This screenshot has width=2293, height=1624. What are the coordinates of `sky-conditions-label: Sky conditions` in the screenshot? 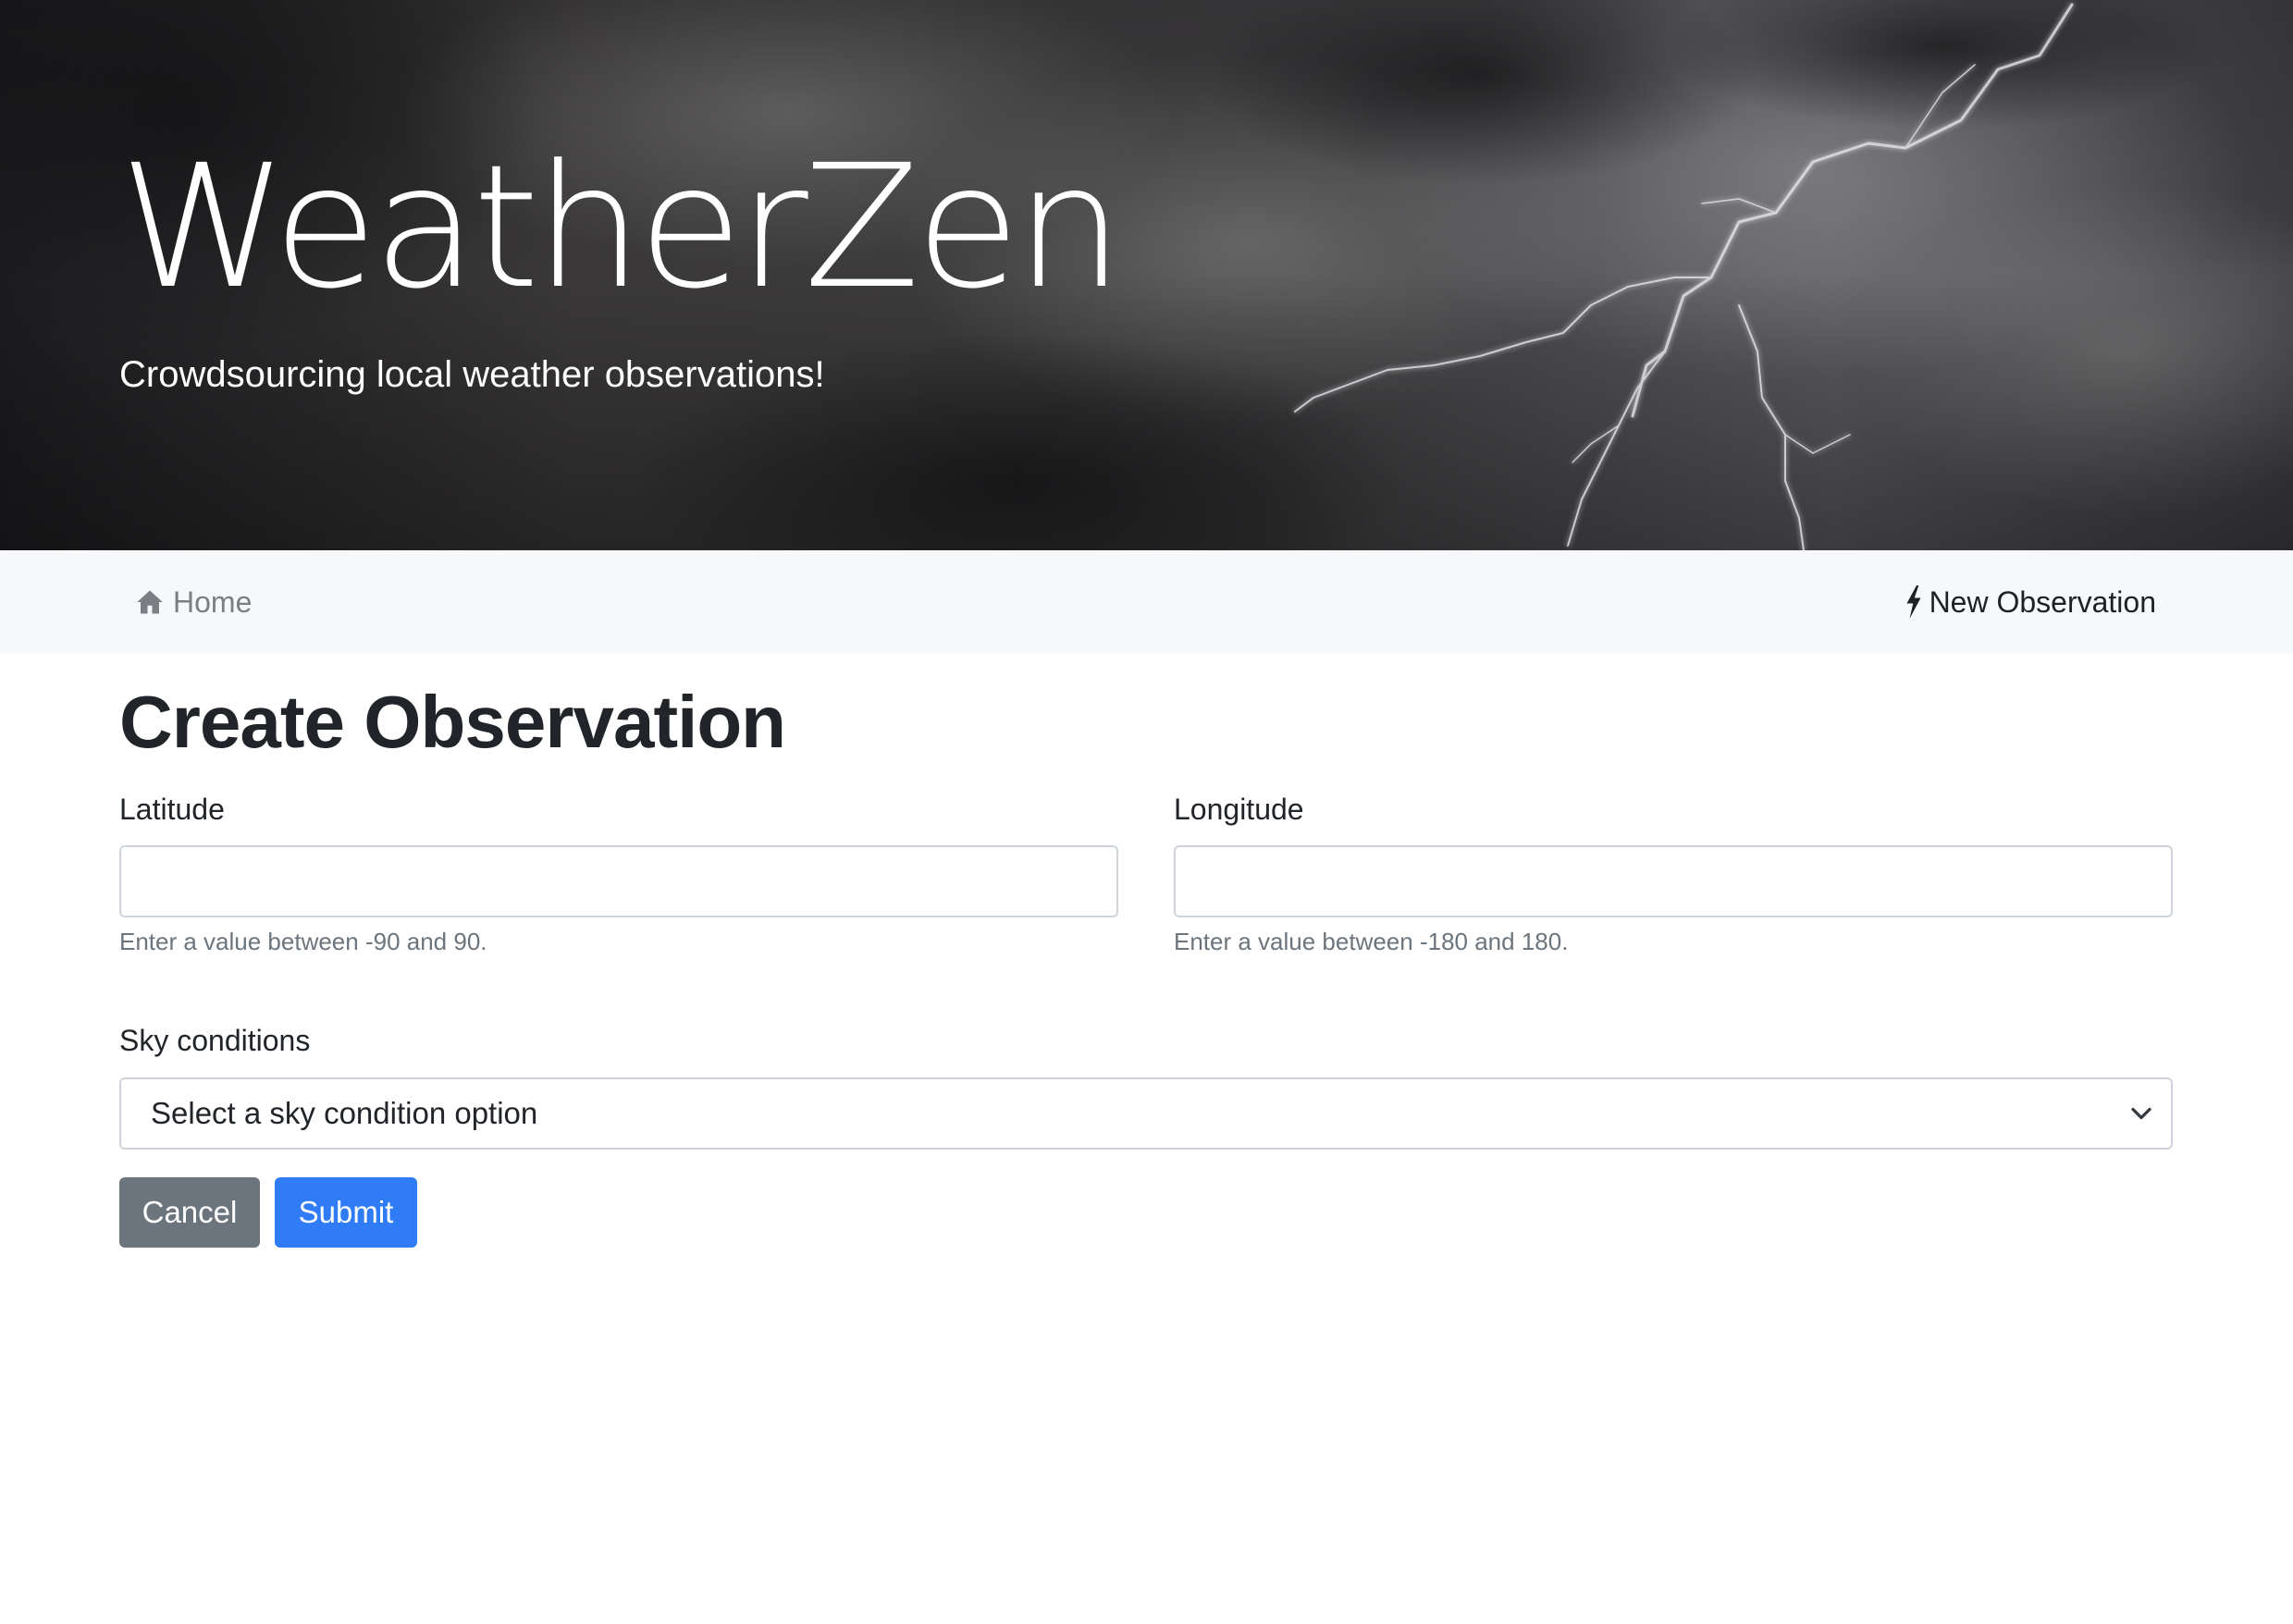 It's located at (215, 1040).